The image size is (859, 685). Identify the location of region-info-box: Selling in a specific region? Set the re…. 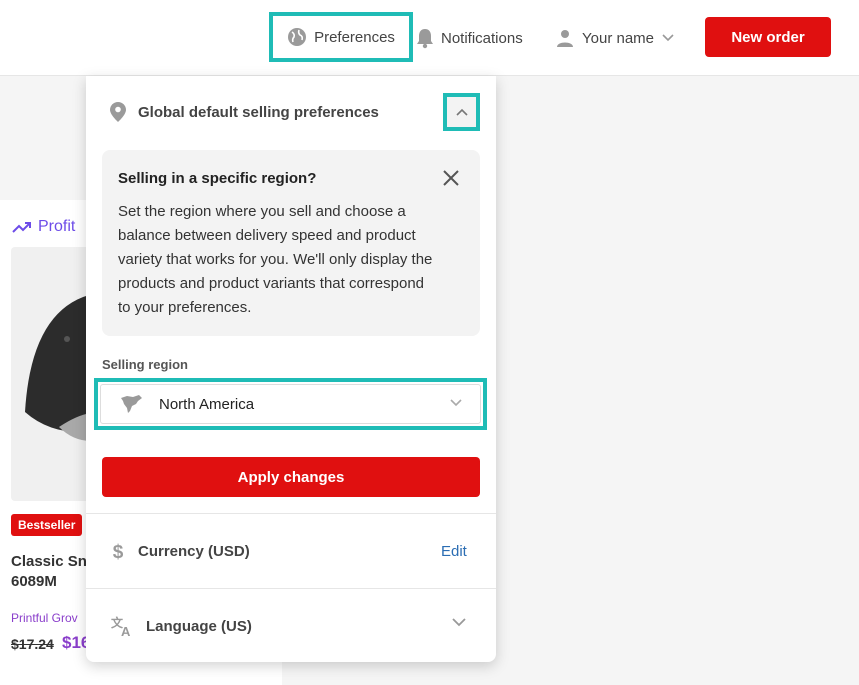
(291, 243).